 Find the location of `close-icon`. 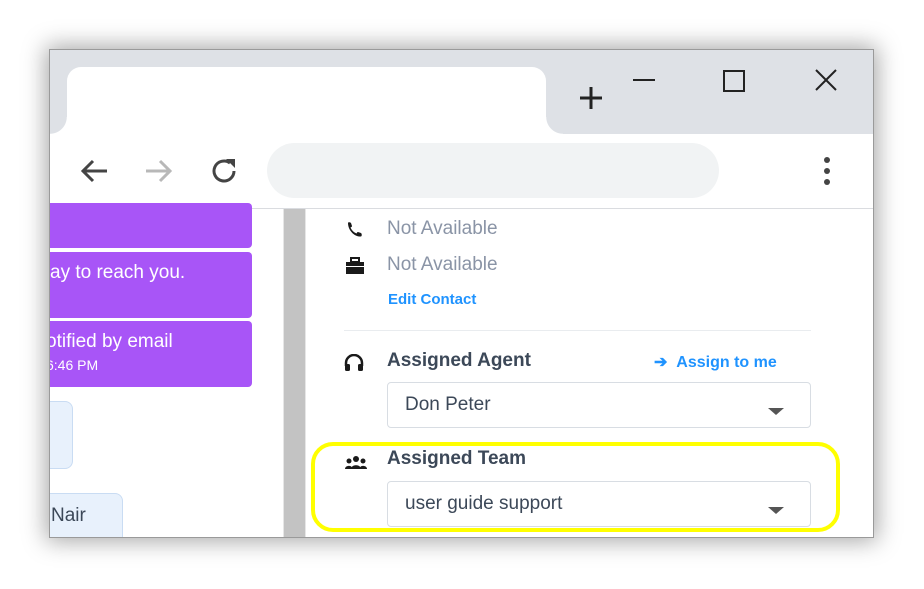

close-icon is located at coordinates (826, 81).